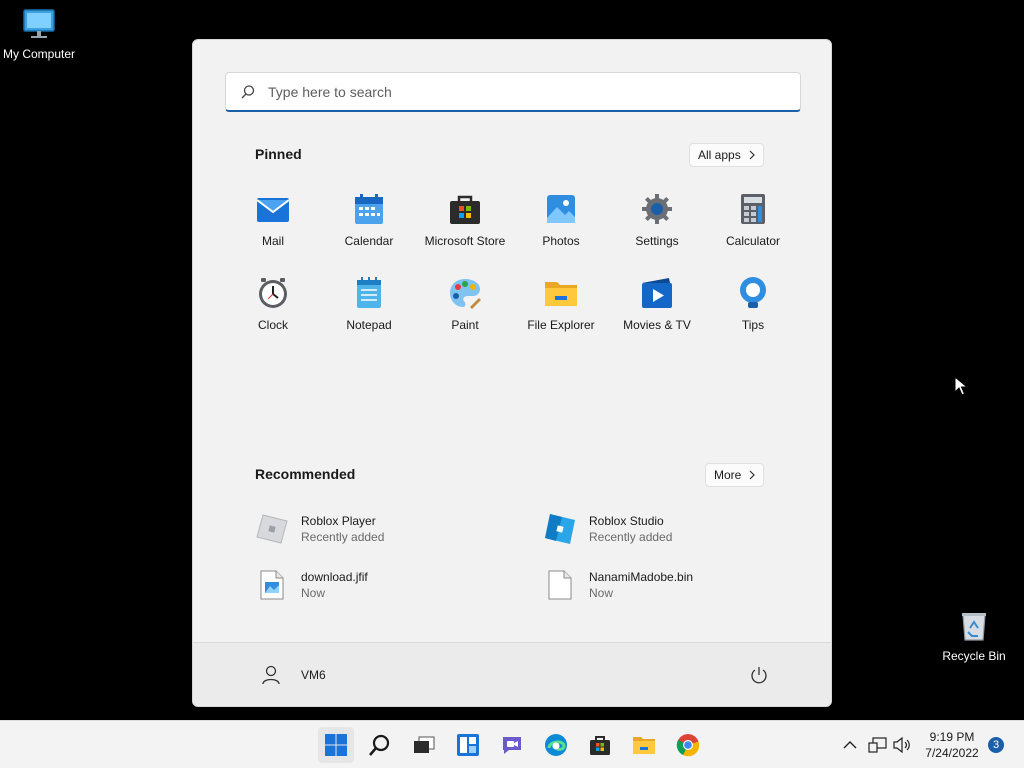  I want to click on more-label: More, so click(728, 475).